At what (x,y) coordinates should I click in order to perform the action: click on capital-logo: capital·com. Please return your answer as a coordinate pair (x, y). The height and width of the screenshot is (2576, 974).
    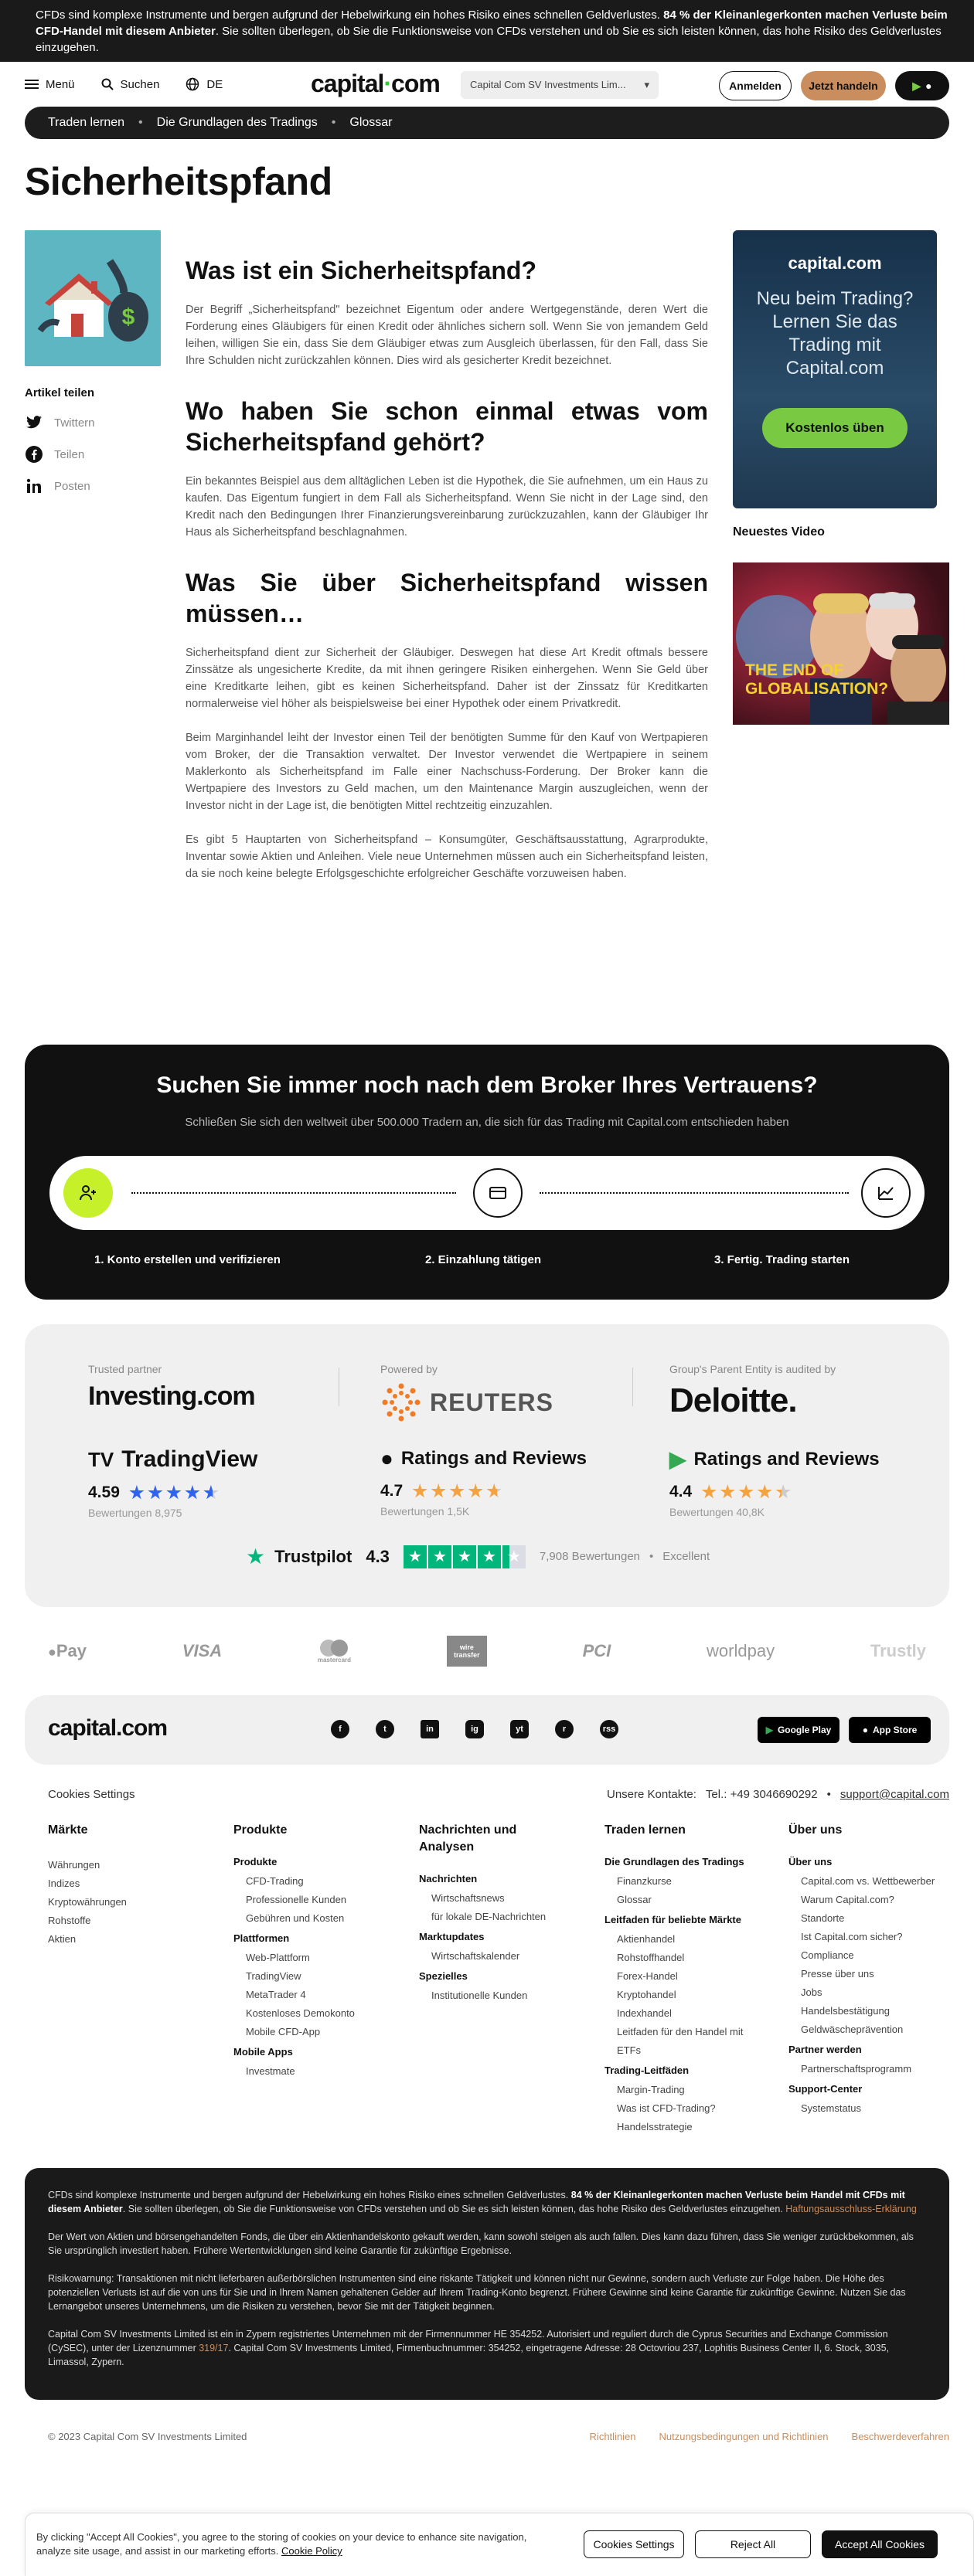
    Looking at the image, I should click on (376, 84).